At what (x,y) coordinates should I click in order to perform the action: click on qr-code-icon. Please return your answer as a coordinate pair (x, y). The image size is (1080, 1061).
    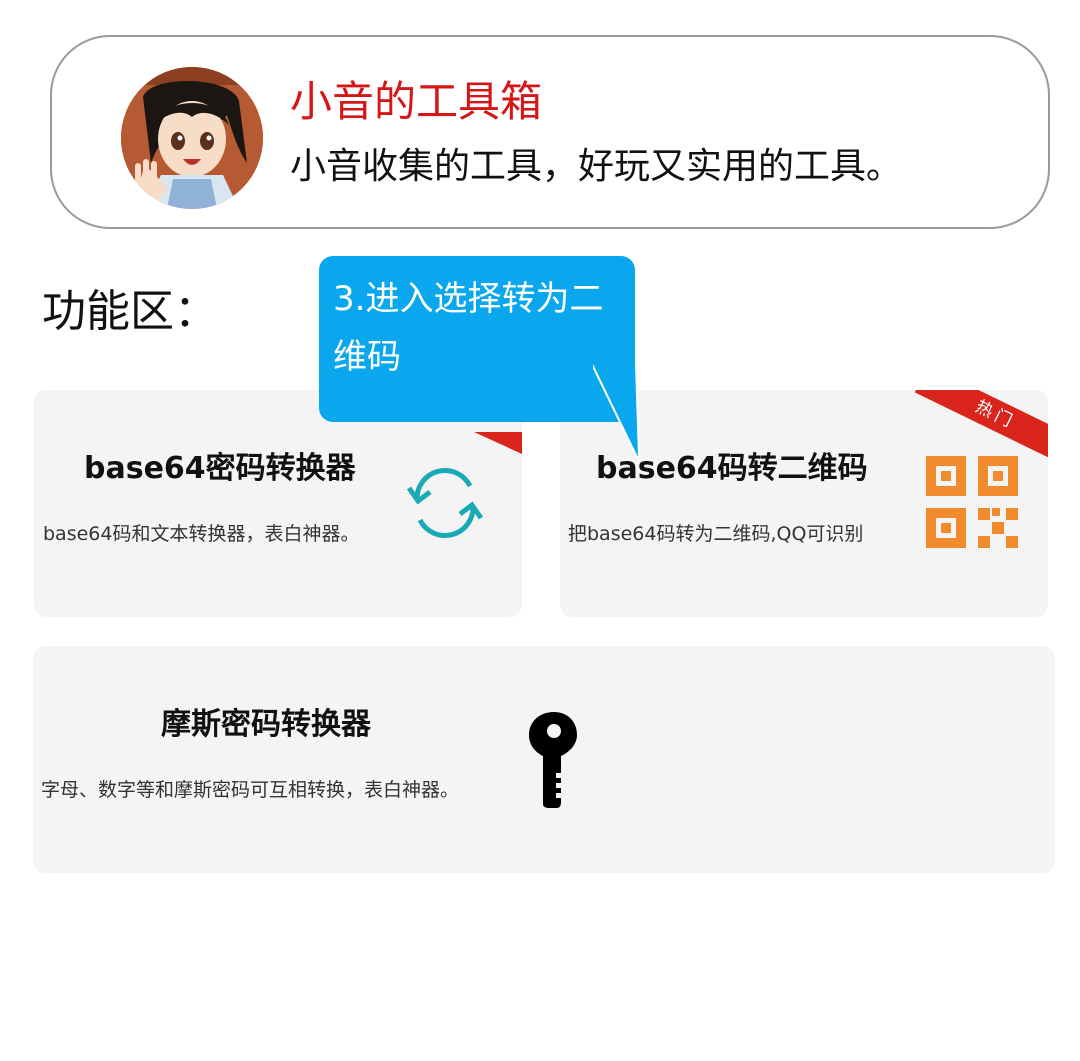
    Looking at the image, I should click on (972, 502).